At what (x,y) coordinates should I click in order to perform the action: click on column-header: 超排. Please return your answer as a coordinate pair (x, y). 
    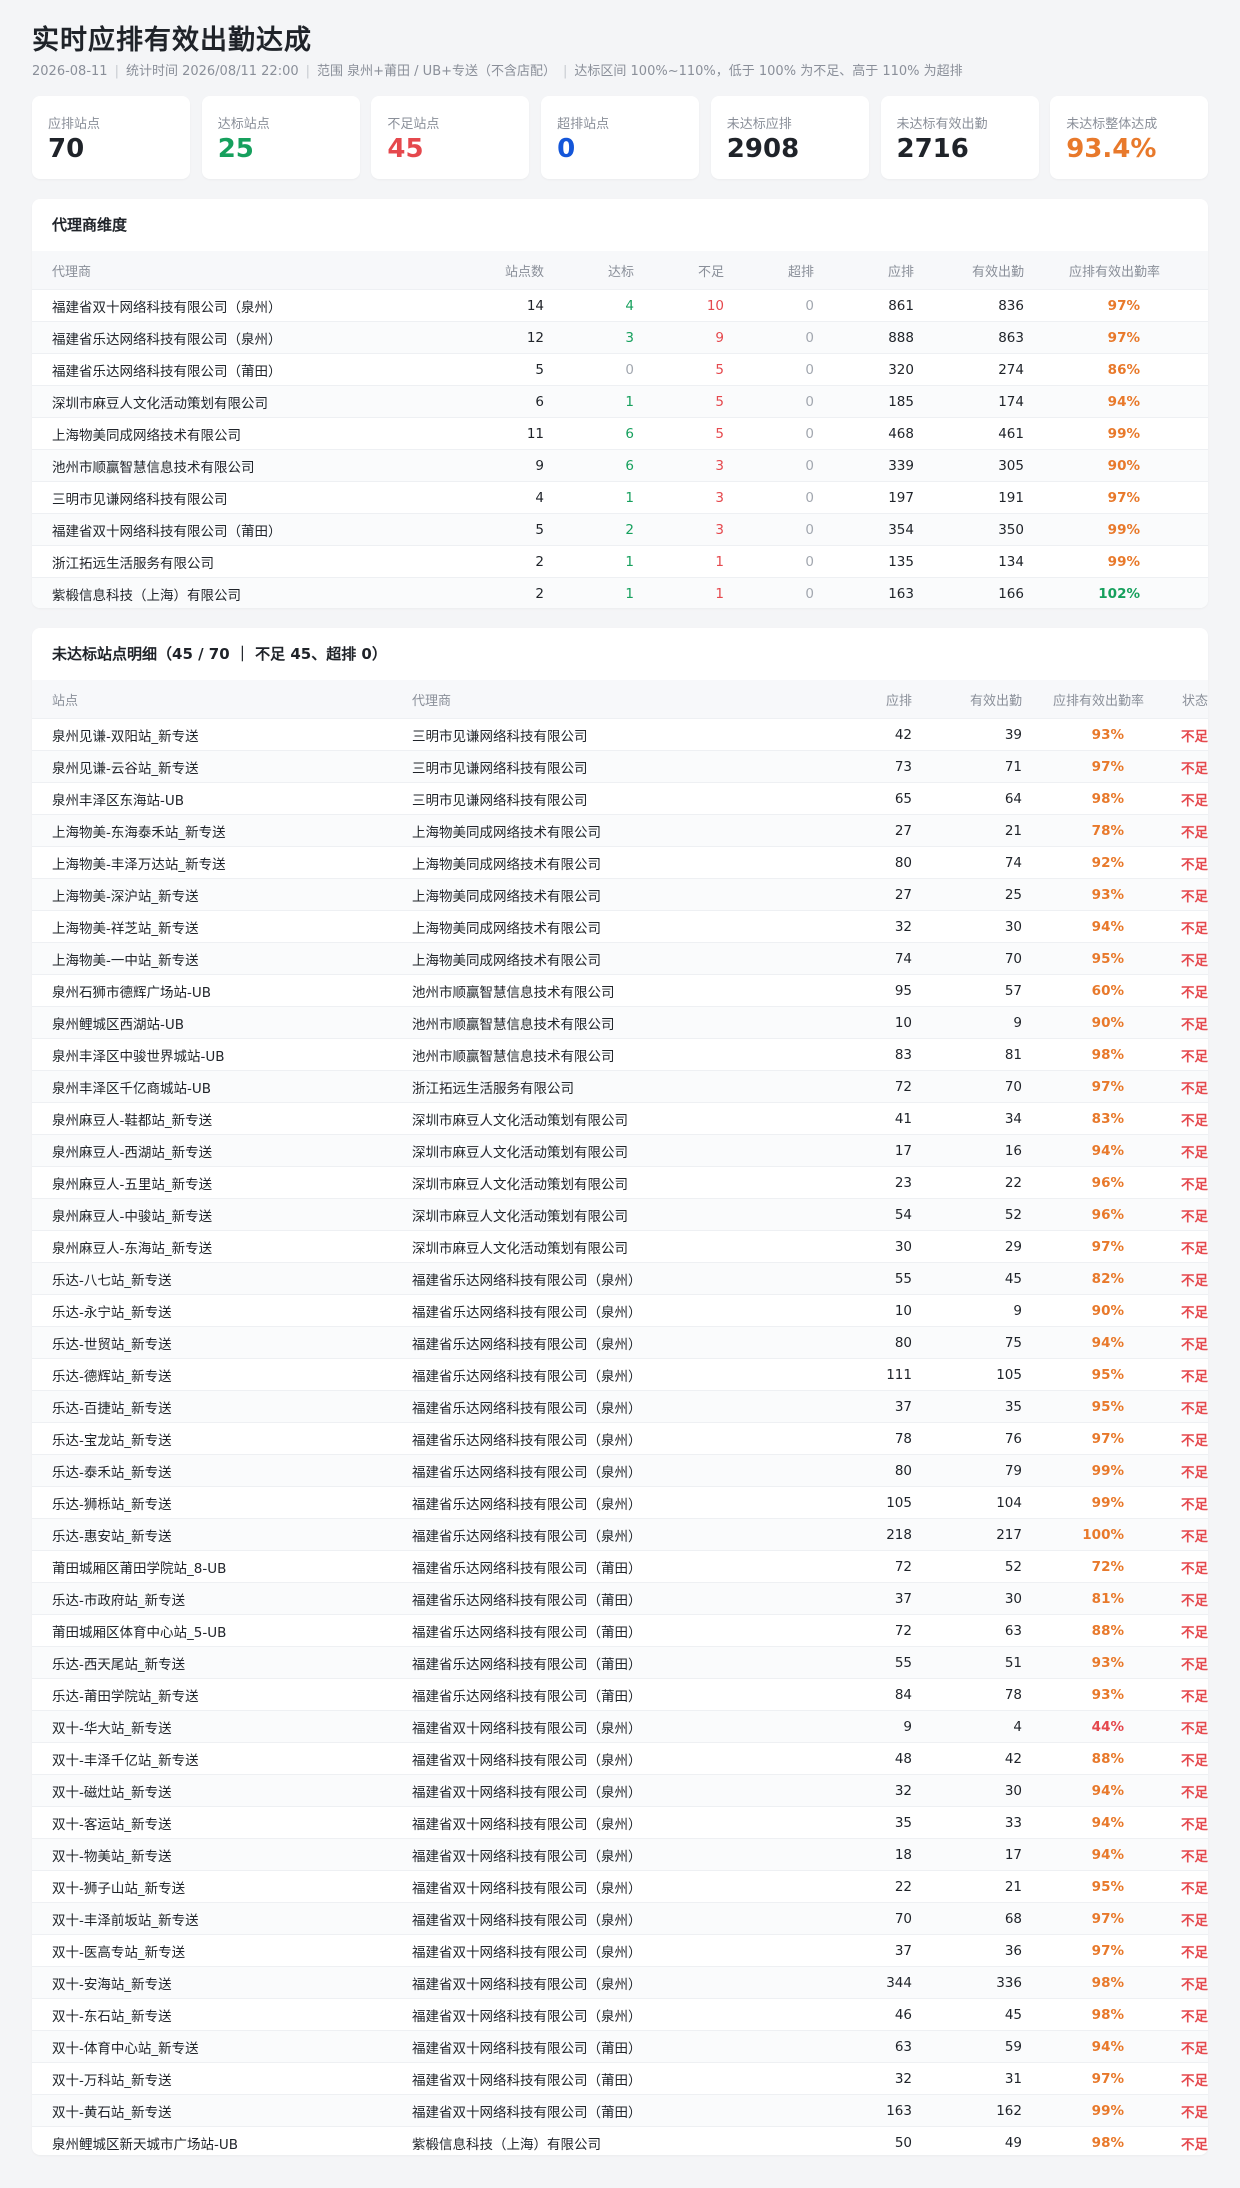
    Looking at the image, I should click on (769, 270).